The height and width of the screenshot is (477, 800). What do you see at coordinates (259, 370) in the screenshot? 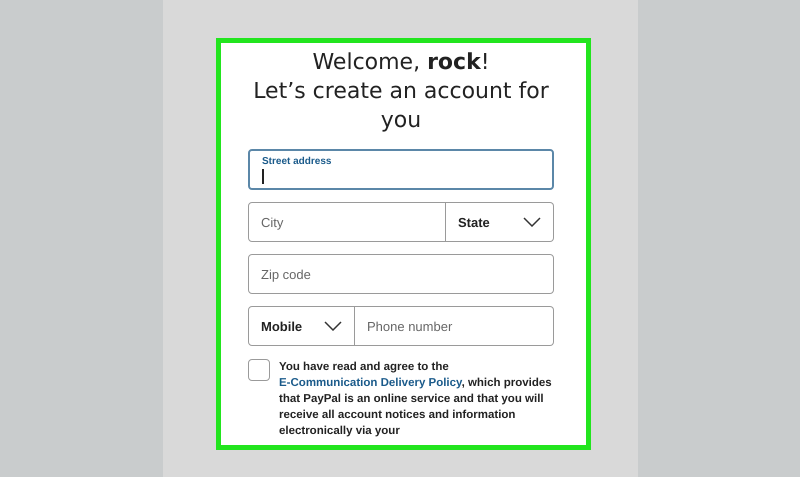
I see `agreement-checkbox` at bounding box center [259, 370].